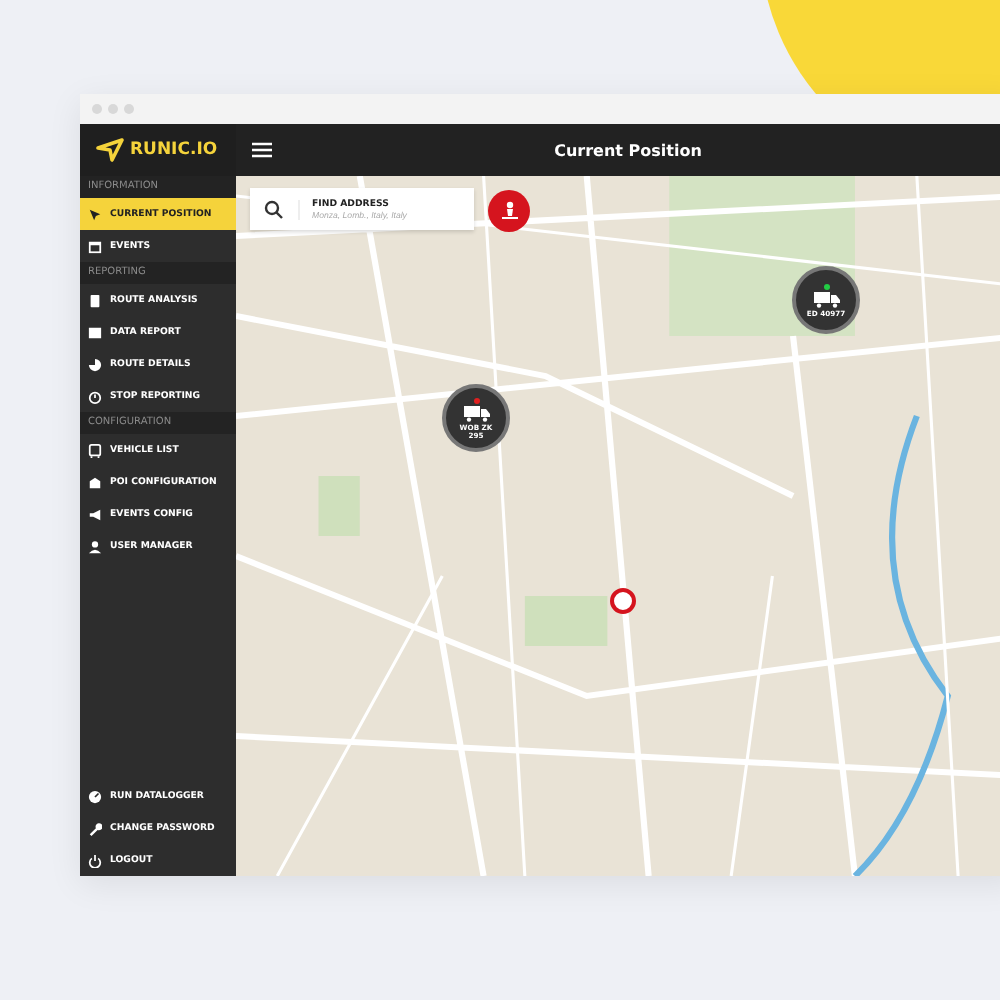  What do you see at coordinates (95, 860) in the screenshot?
I see `power-icon` at bounding box center [95, 860].